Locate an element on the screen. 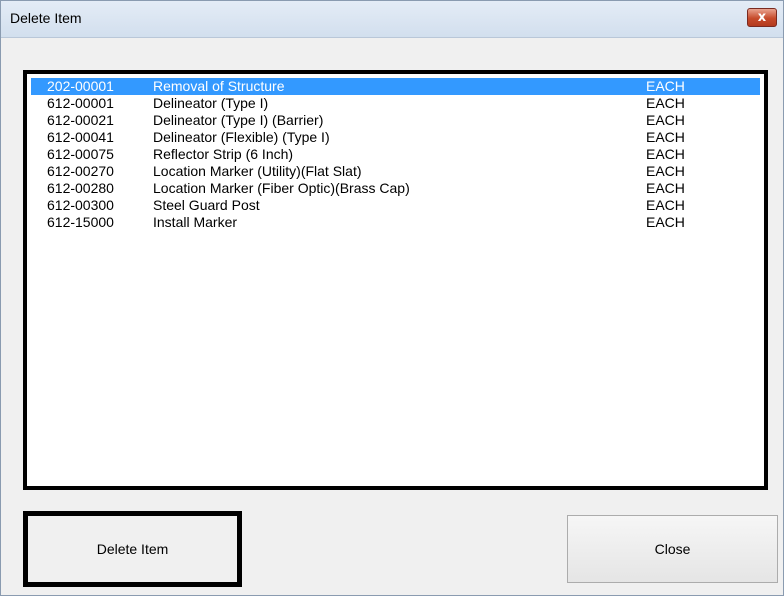 This screenshot has height=596, width=784. item-code: 612-00041 is located at coordinates (80, 137).